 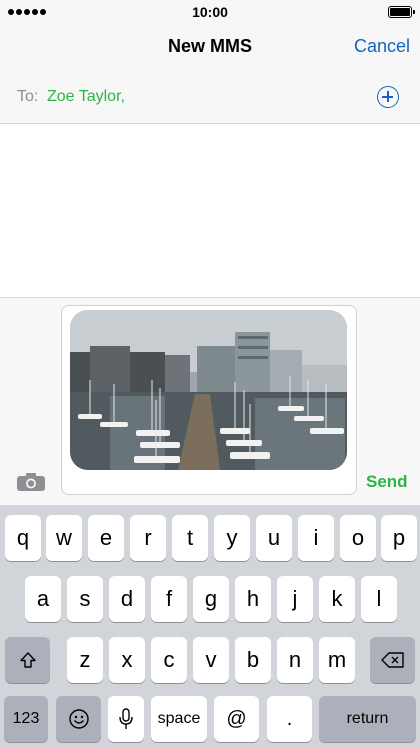 What do you see at coordinates (337, 660) in the screenshot?
I see `key-m: m` at bounding box center [337, 660].